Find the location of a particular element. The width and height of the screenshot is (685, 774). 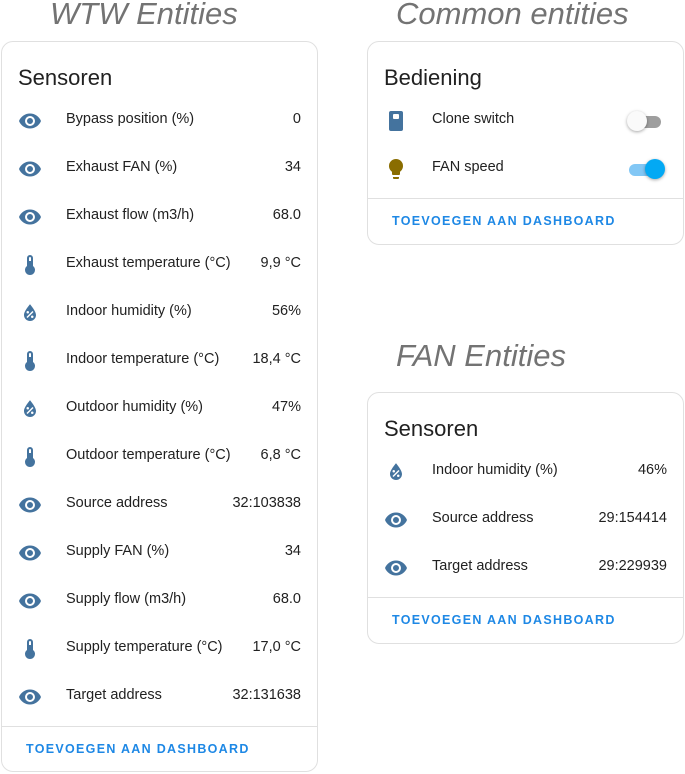

entity-row: Source address 32:103838 is located at coordinates (159, 505).